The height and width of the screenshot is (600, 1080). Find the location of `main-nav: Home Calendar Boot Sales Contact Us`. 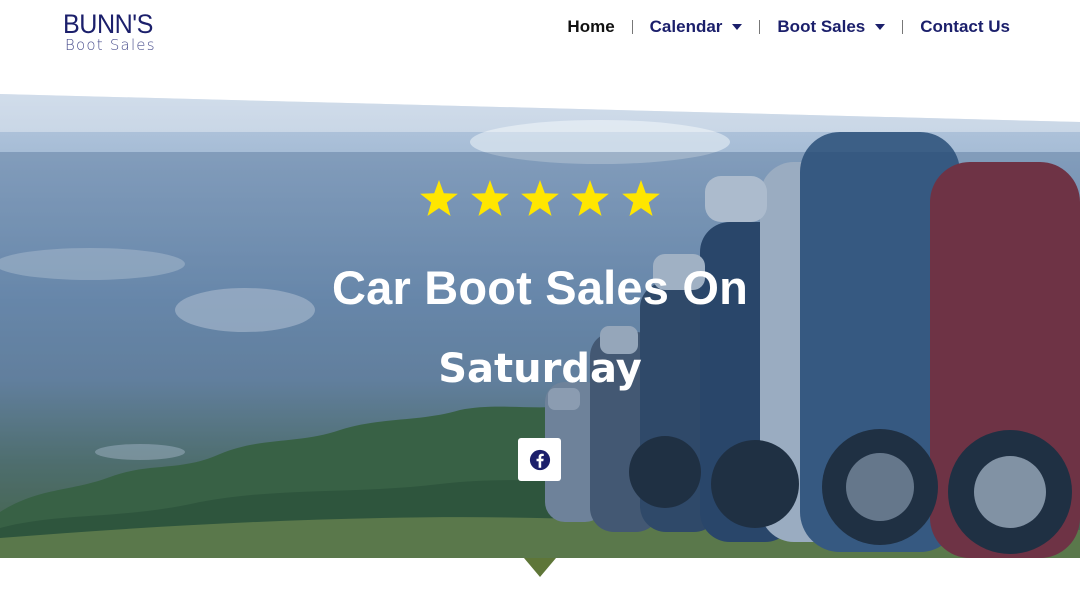

main-nav: Home Calendar Boot Sales Contact Us is located at coordinates (788, 27).